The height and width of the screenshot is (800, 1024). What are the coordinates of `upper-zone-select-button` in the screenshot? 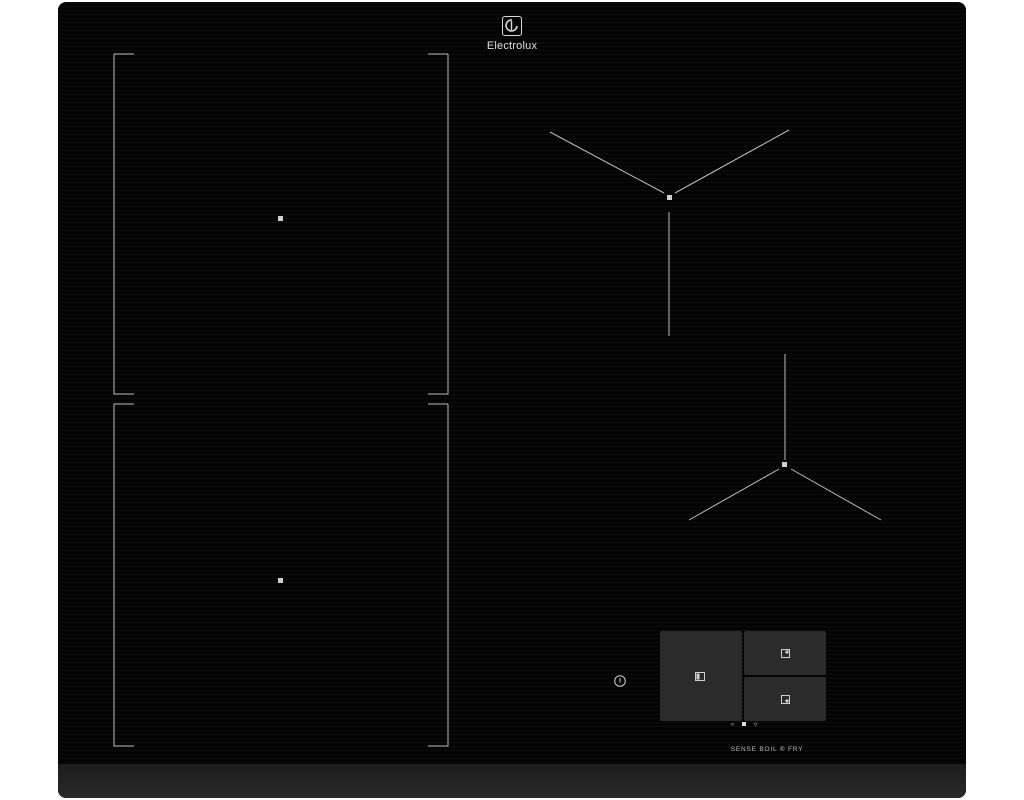 It's located at (785, 653).